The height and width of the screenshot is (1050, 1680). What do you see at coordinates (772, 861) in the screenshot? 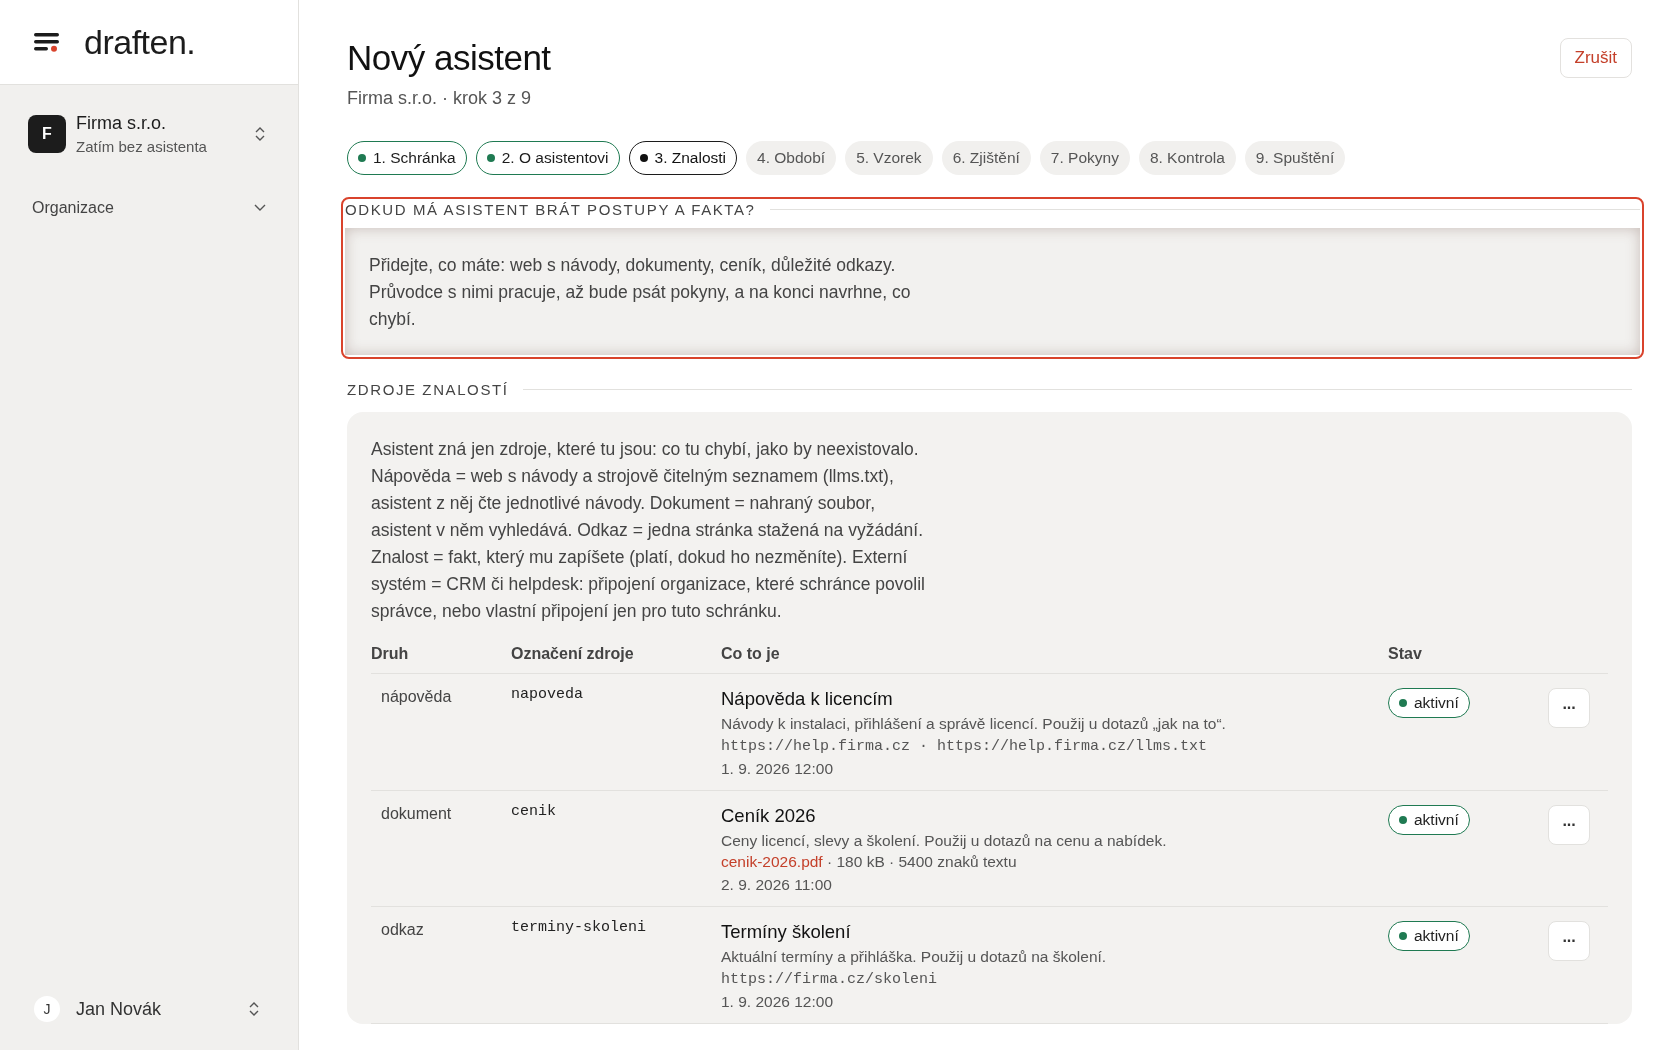
I see `file-link: cenik-2026.pdf` at bounding box center [772, 861].